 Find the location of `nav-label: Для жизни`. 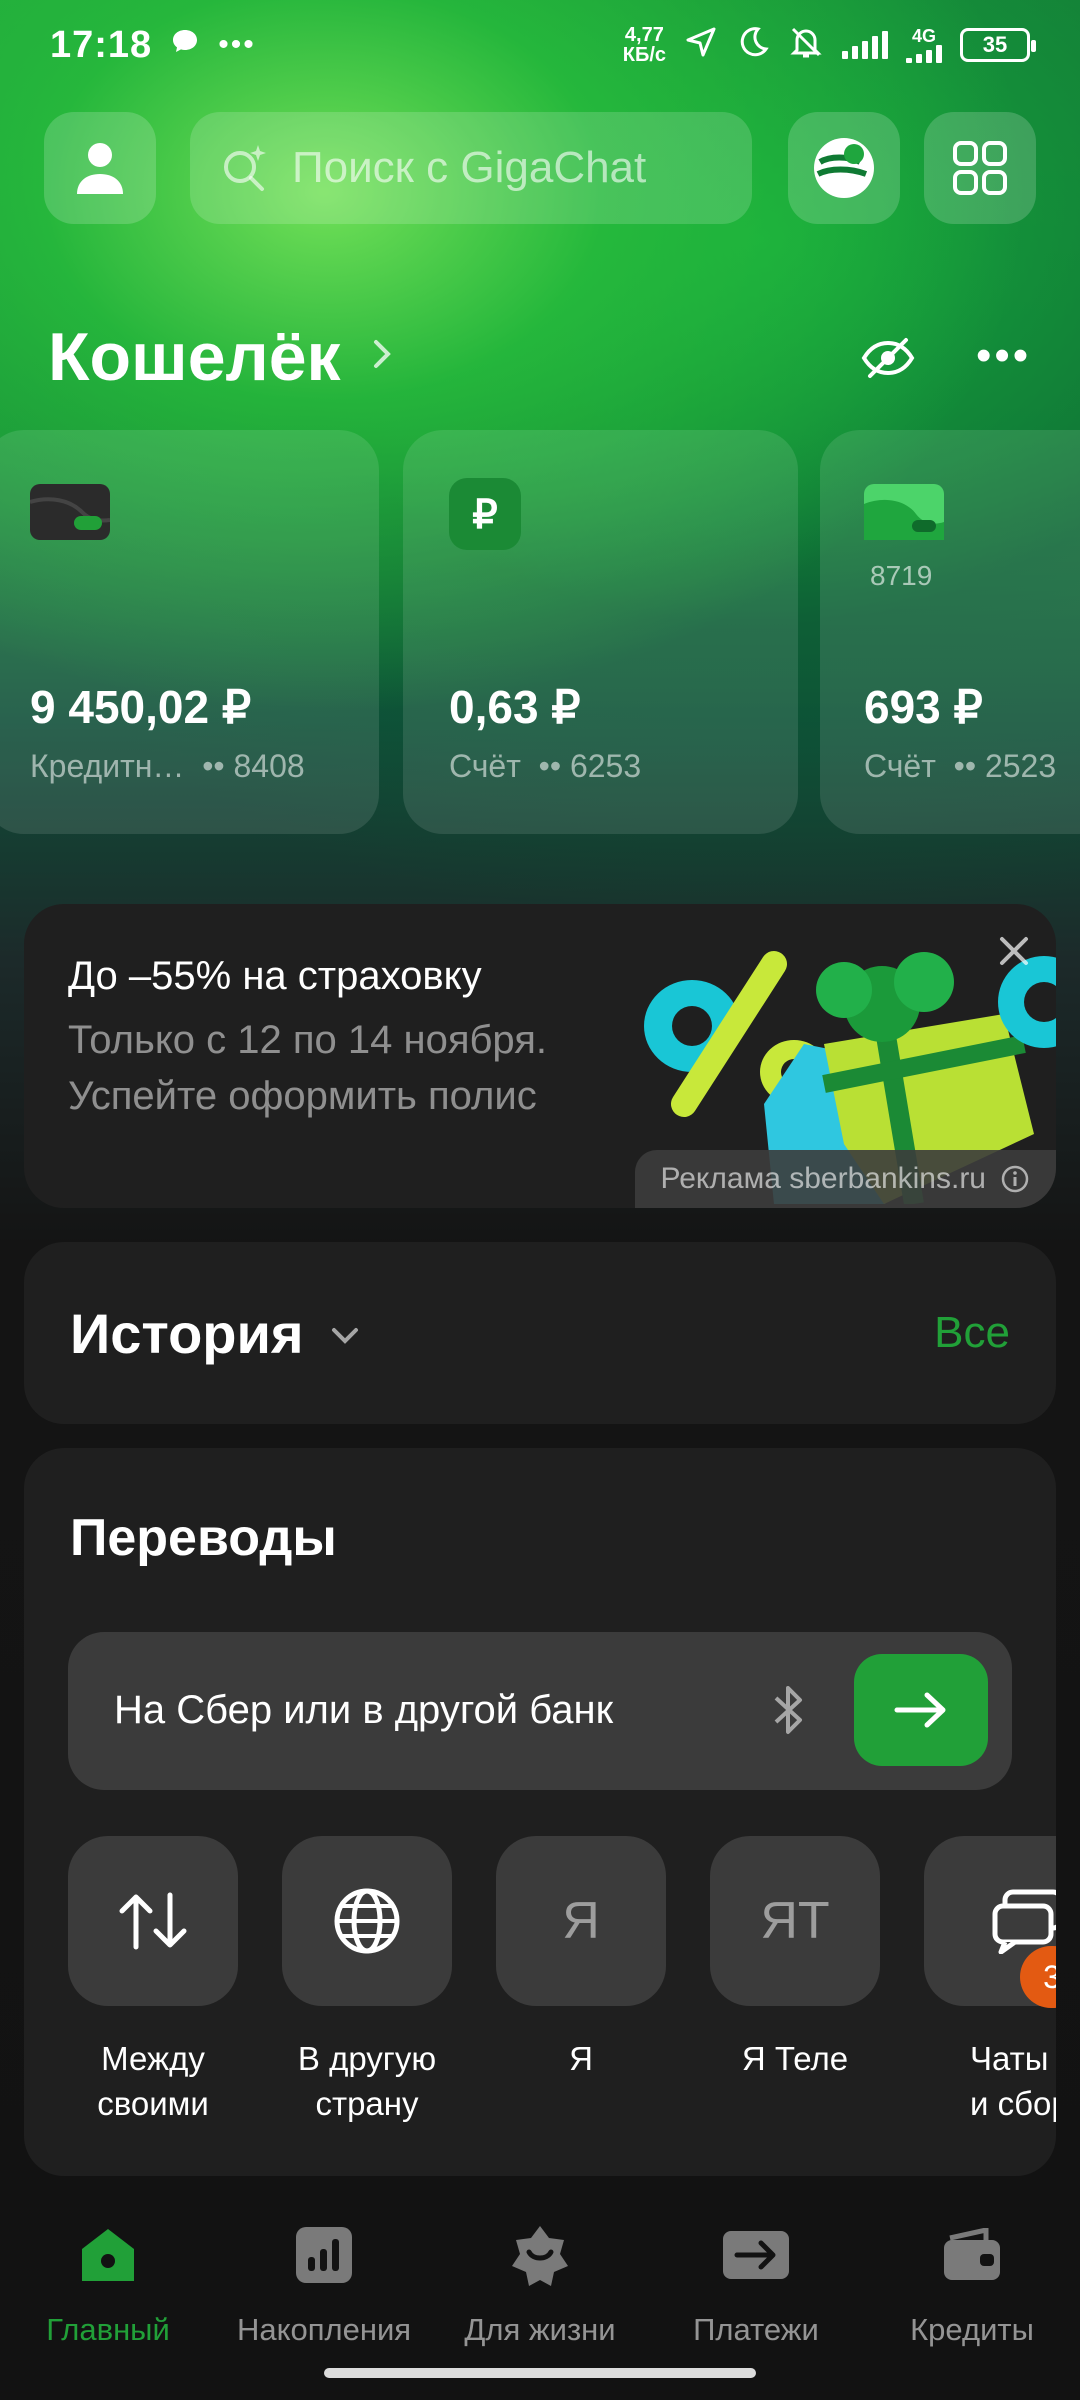

nav-label: Для жизни is located at coordinates (540, 2329).